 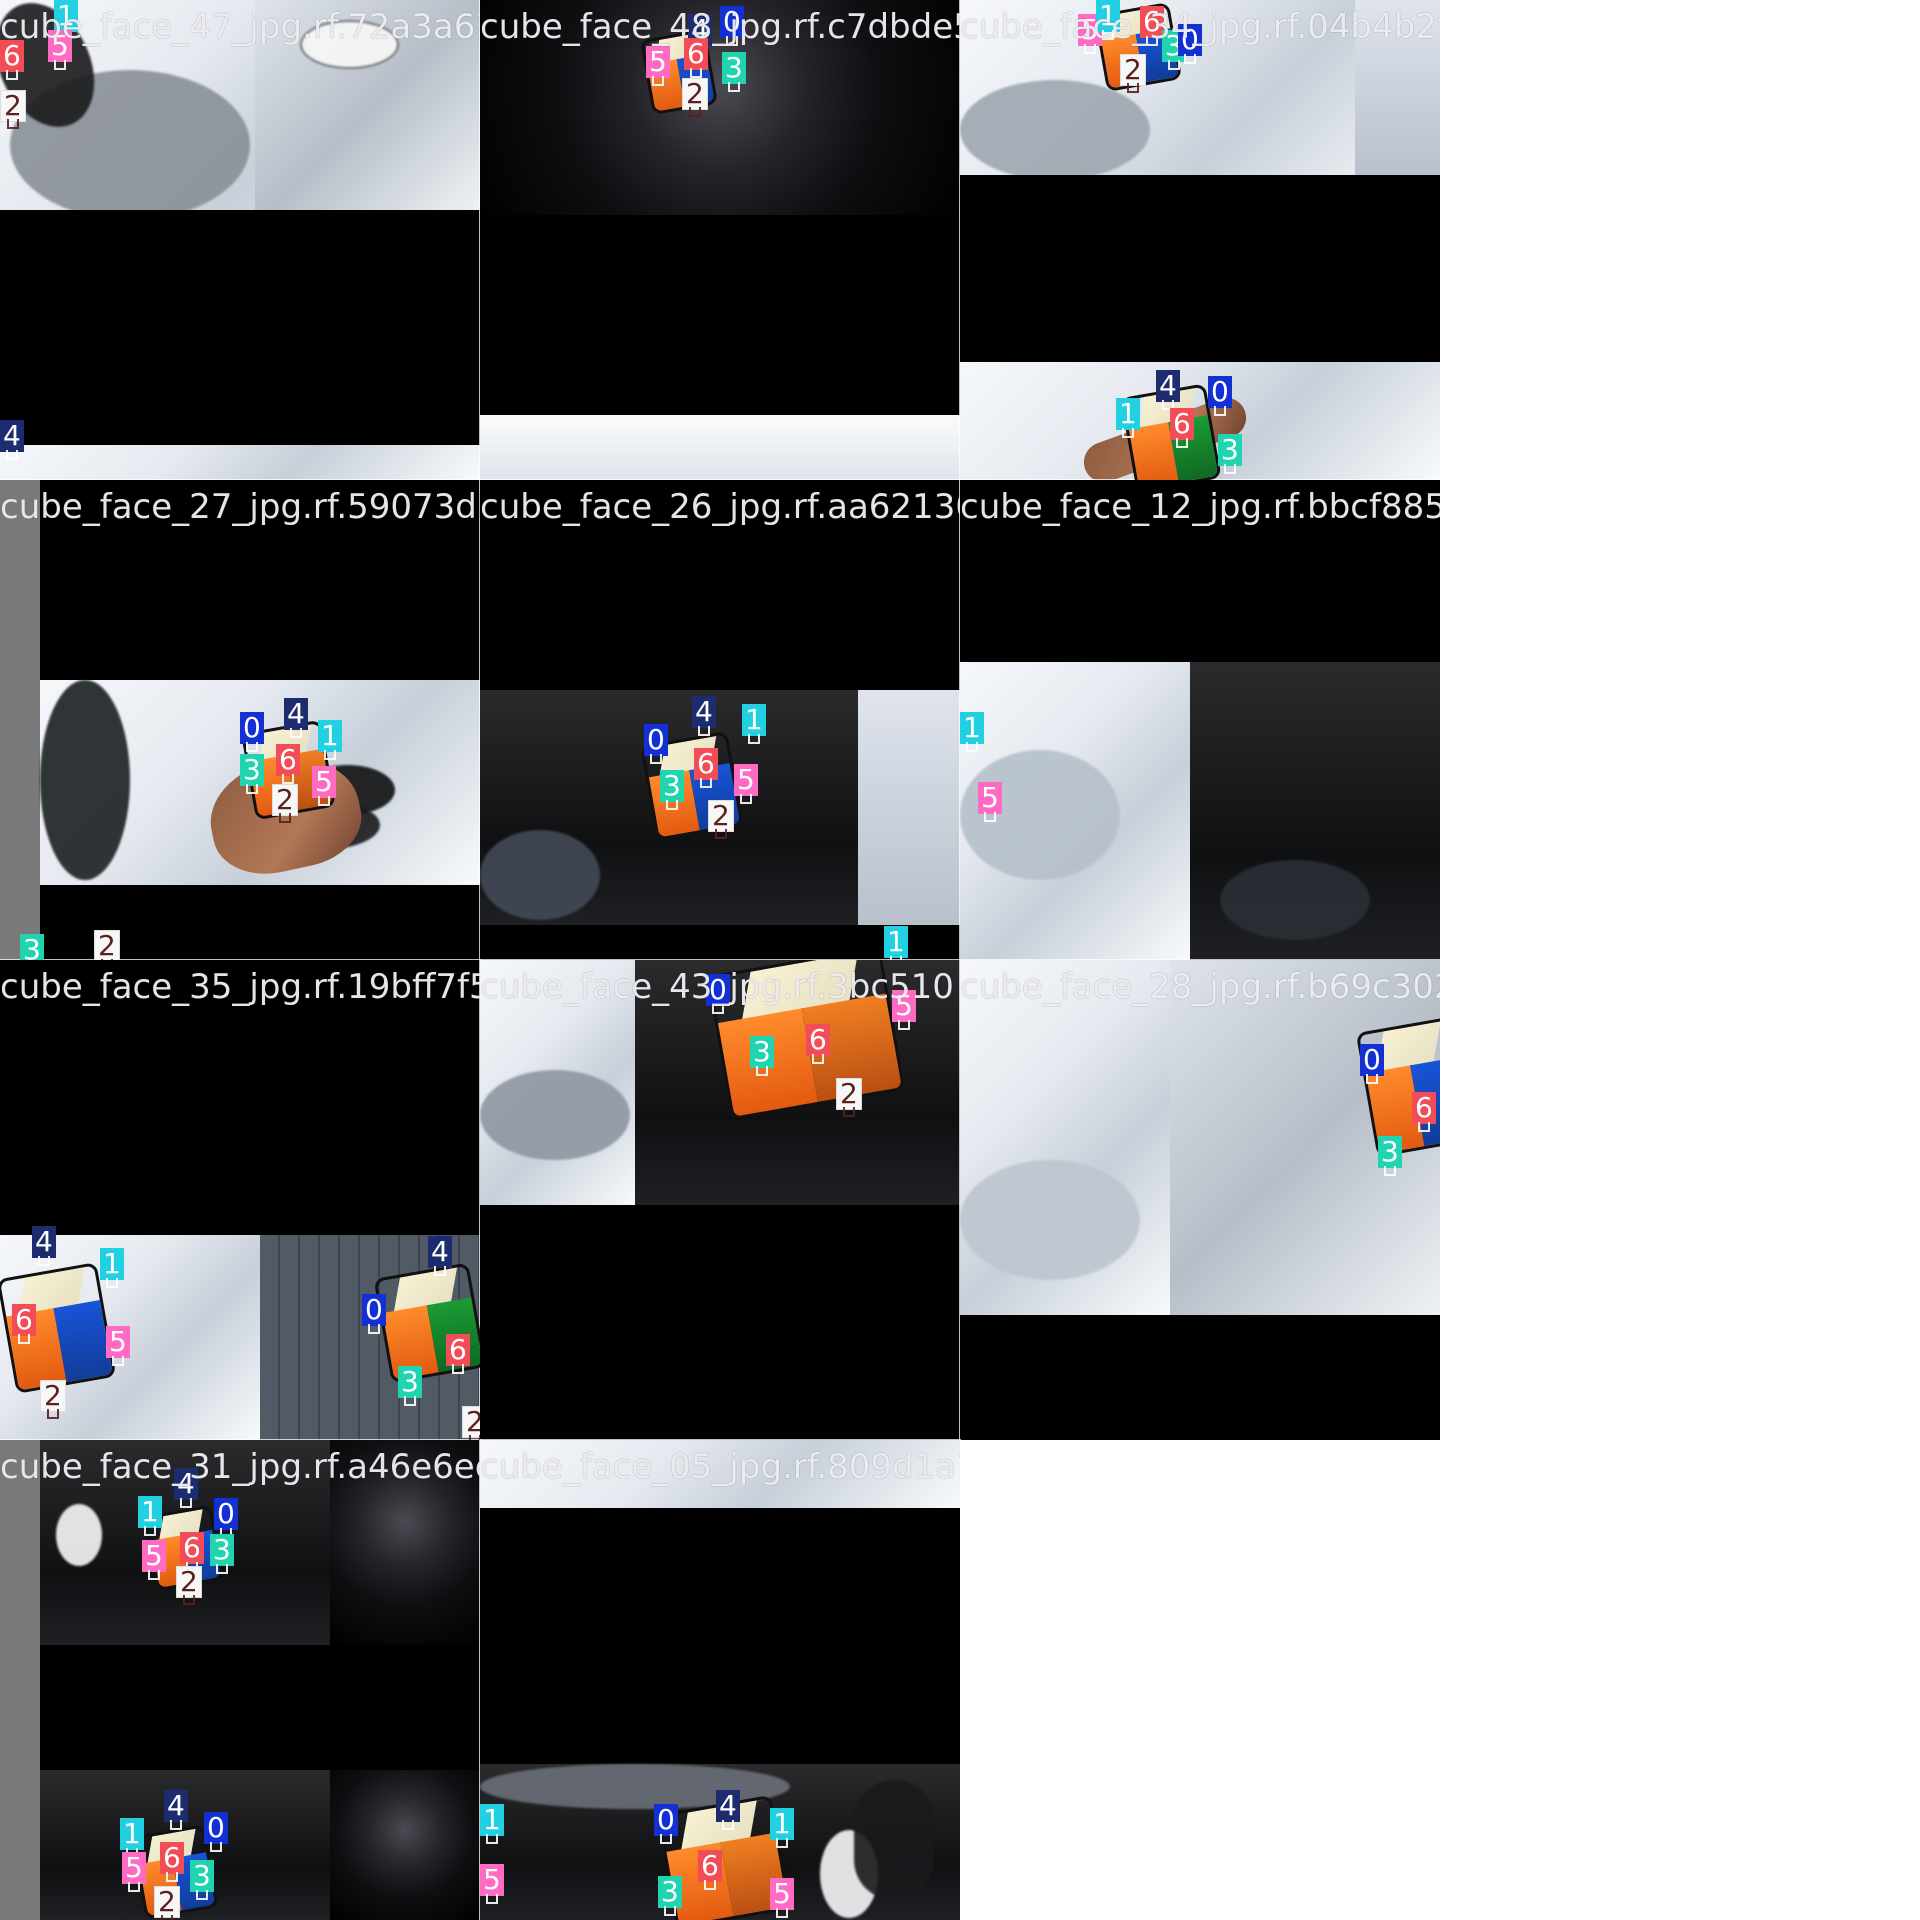 I want to click on tile-2-tag-2: 6, so click(x=1152, y=26).